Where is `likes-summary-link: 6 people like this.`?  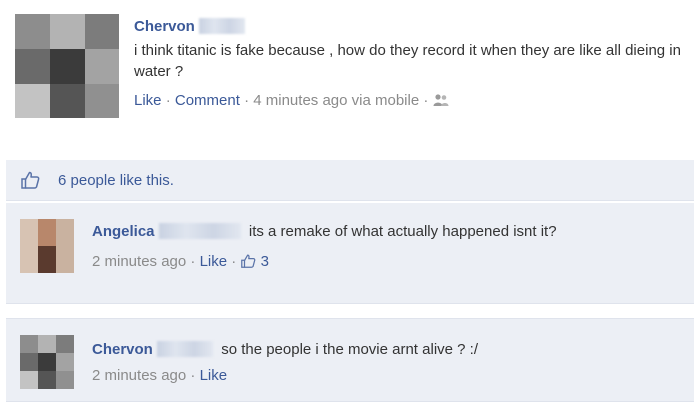 likes-summary-link: 6 people like this. is located at coordinates (116, 180).